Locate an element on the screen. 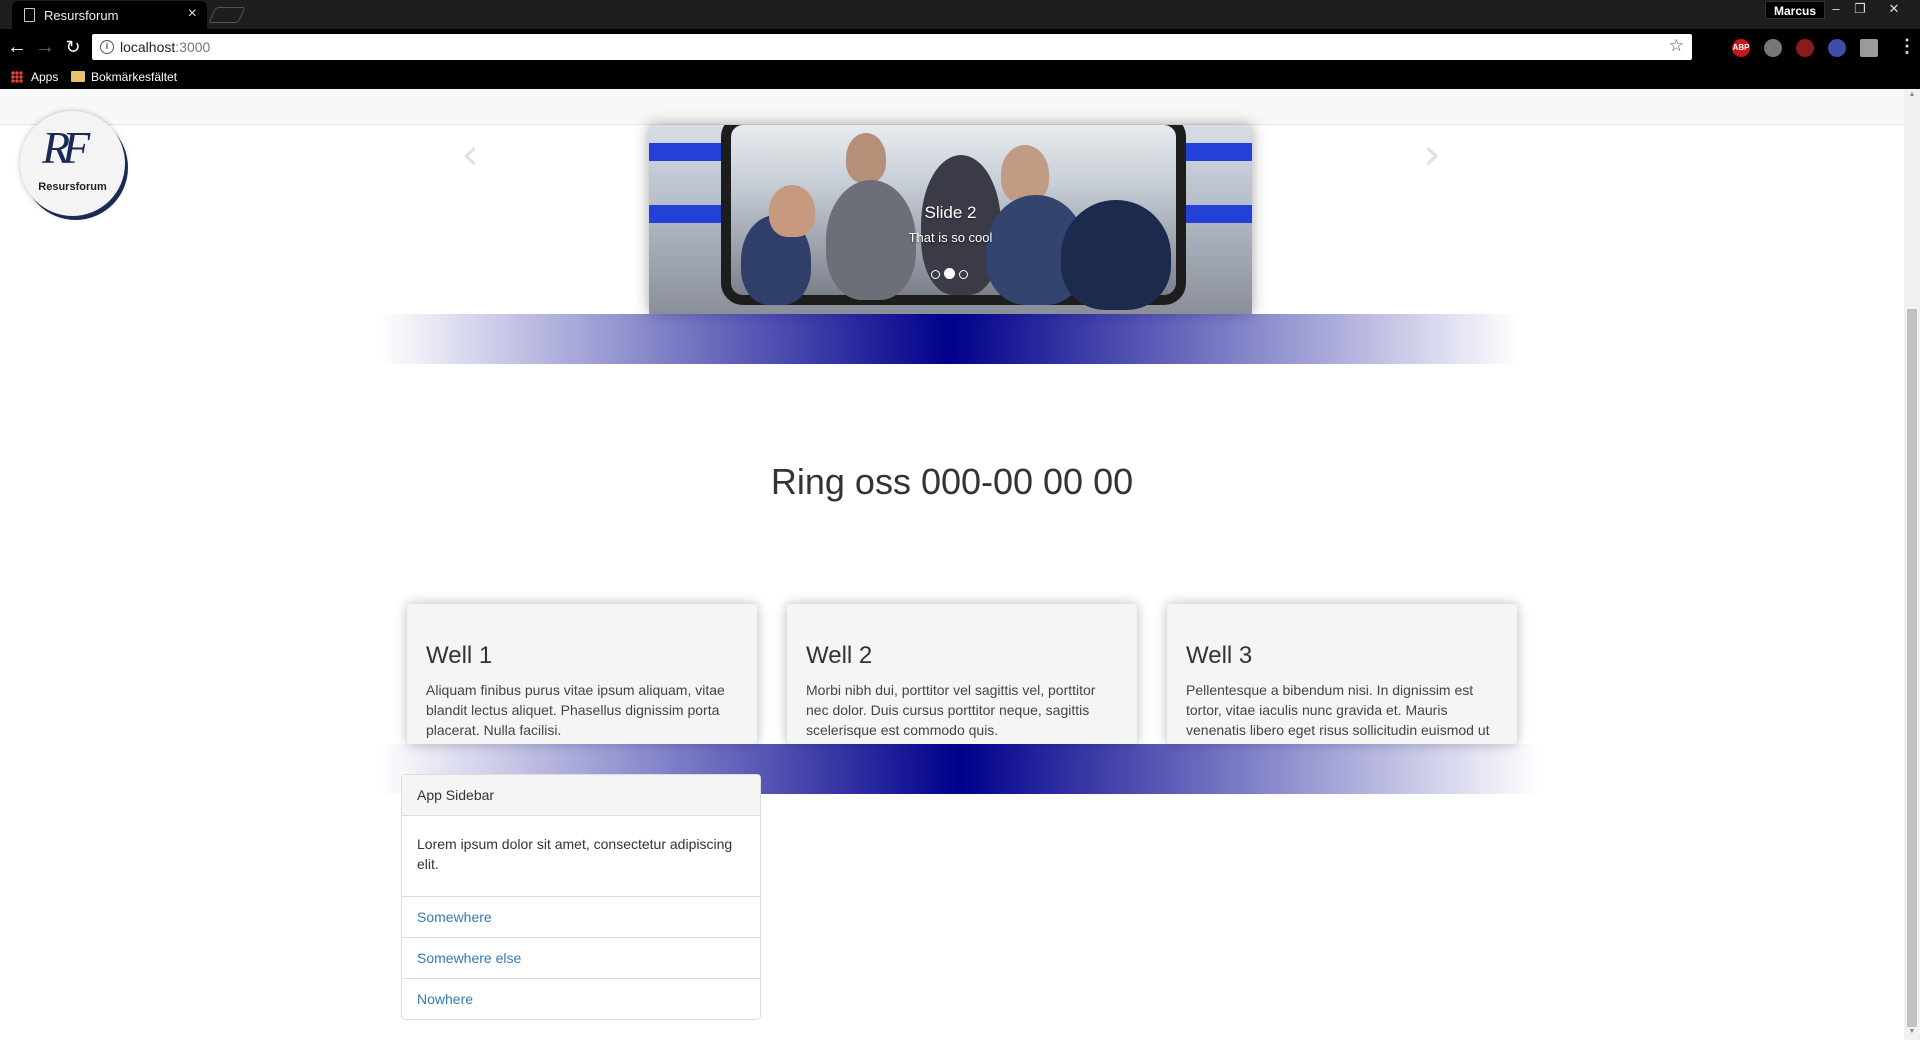 The image size is (1920, 1040). carousel-next-button: › is located at coordinates (1432, 155).